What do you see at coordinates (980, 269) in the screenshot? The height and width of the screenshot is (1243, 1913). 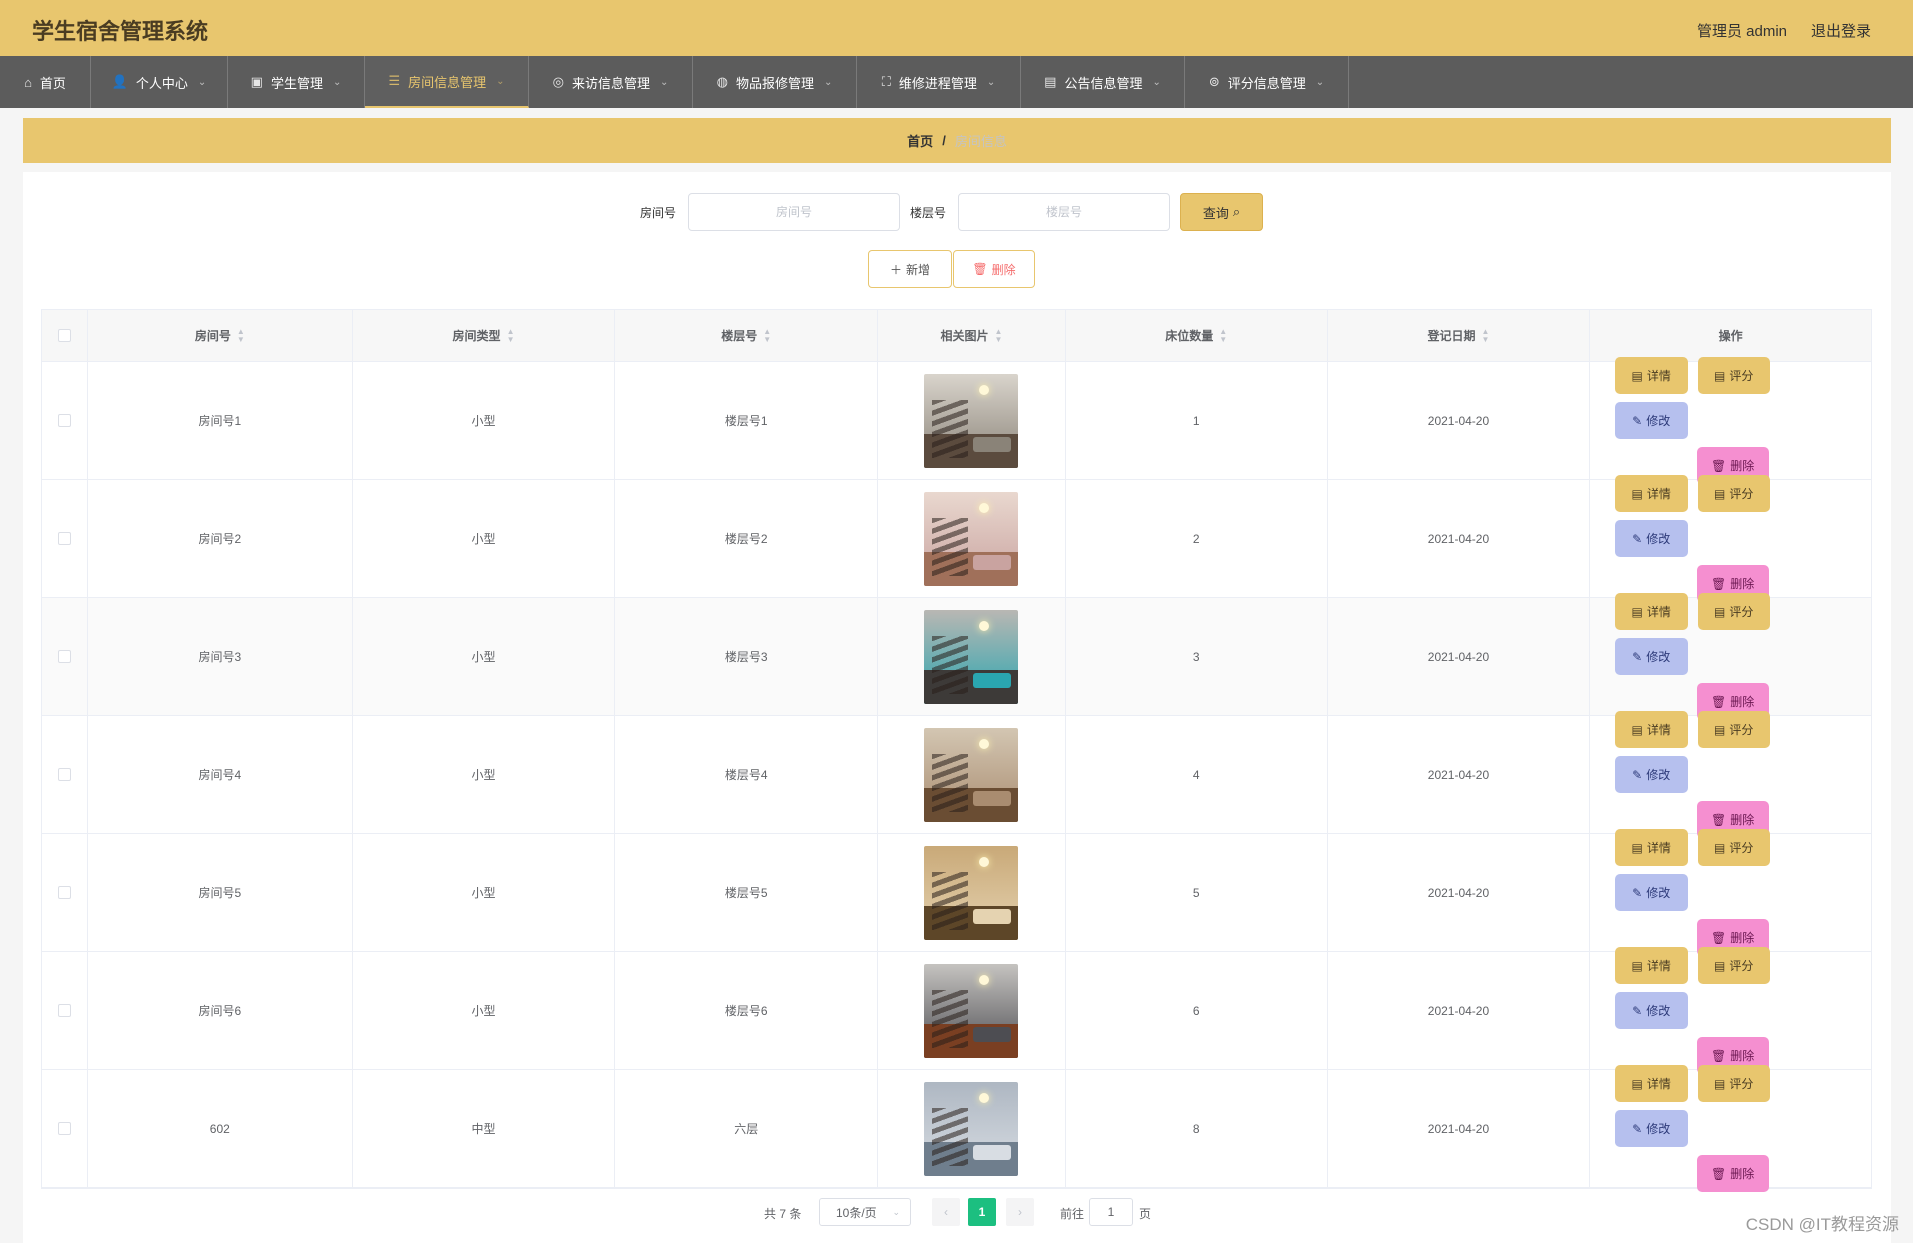 I see `trash-icon: 🗑` at bounding box center [980, 269].